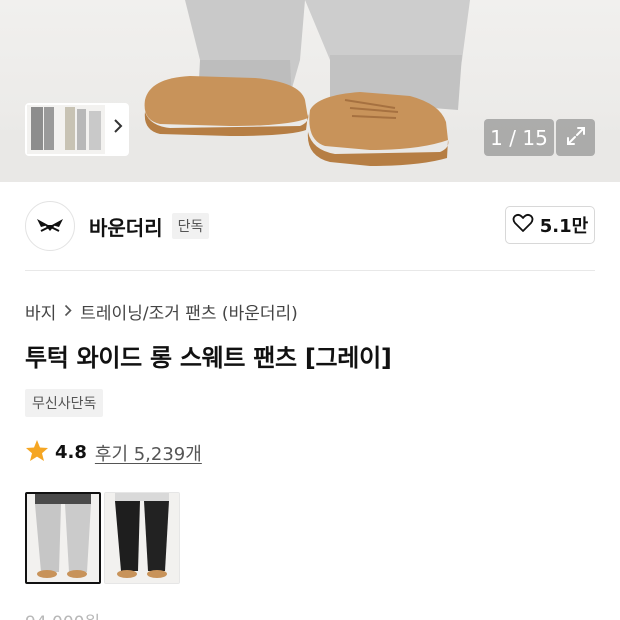 Image resolution: width=620 pixels, height=620 pixels. Describe the element at coordinates (142, 538) in the screenshot. I see `color-option-black` at that location.